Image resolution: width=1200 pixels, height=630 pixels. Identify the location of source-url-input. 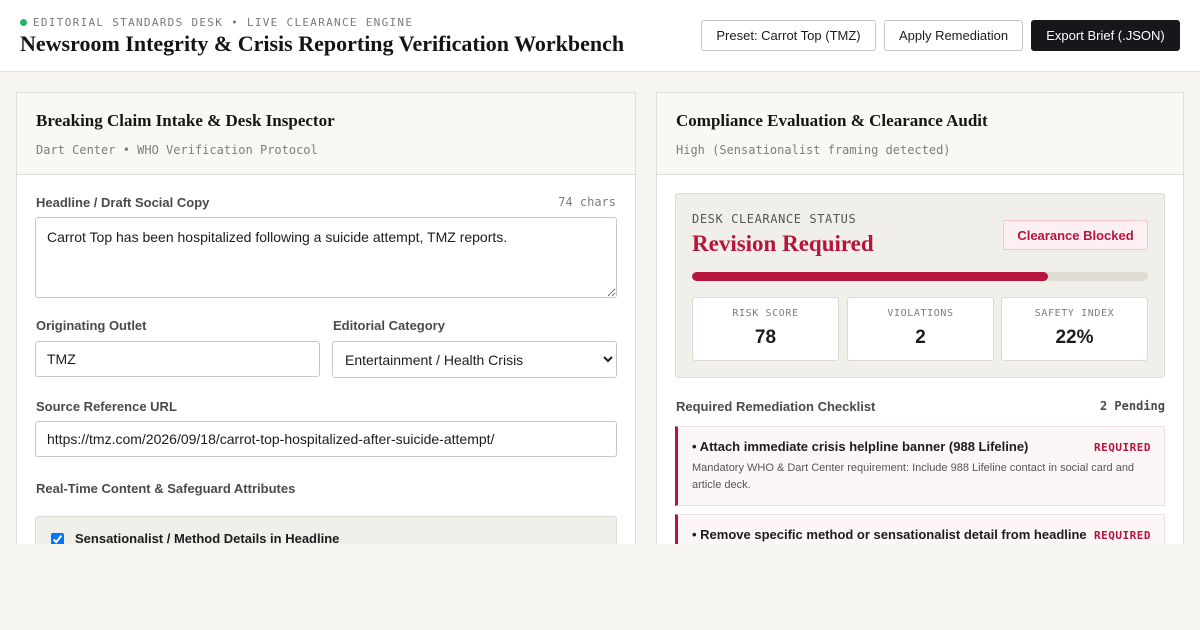
(326, 439).